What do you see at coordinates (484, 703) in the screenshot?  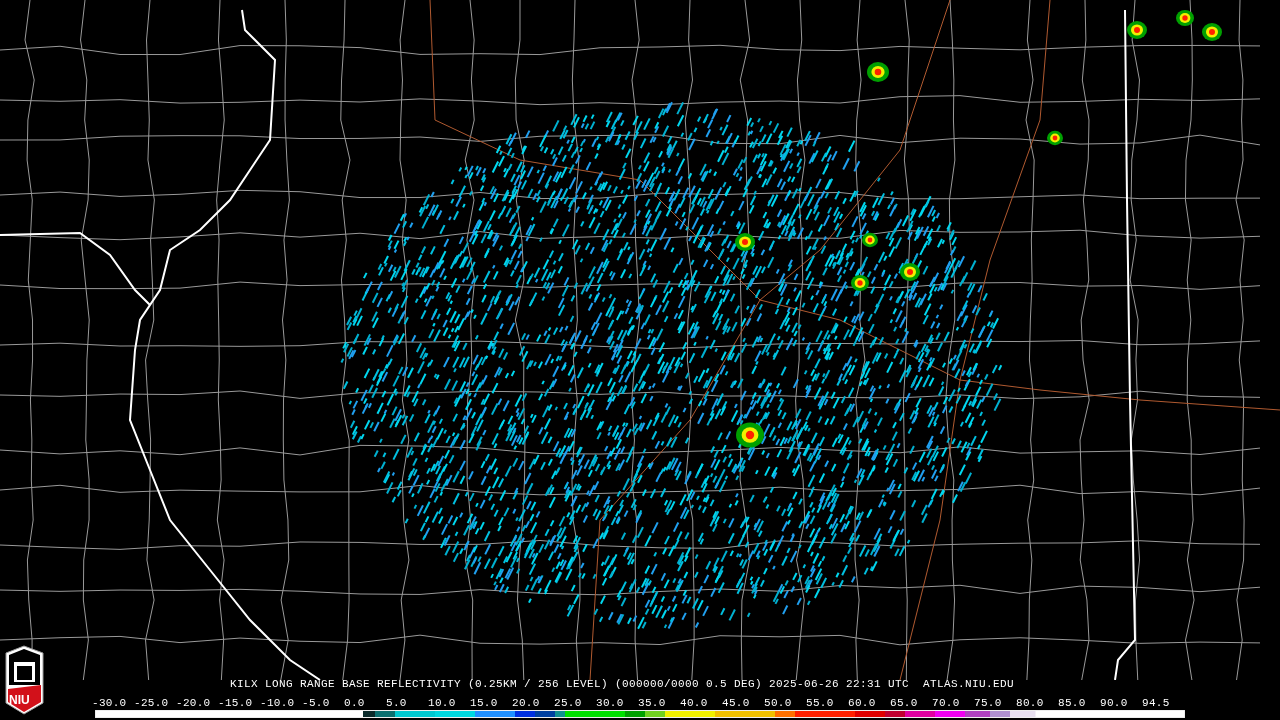 I see `scale-label: 15.0` at bounding box center [484, 703].